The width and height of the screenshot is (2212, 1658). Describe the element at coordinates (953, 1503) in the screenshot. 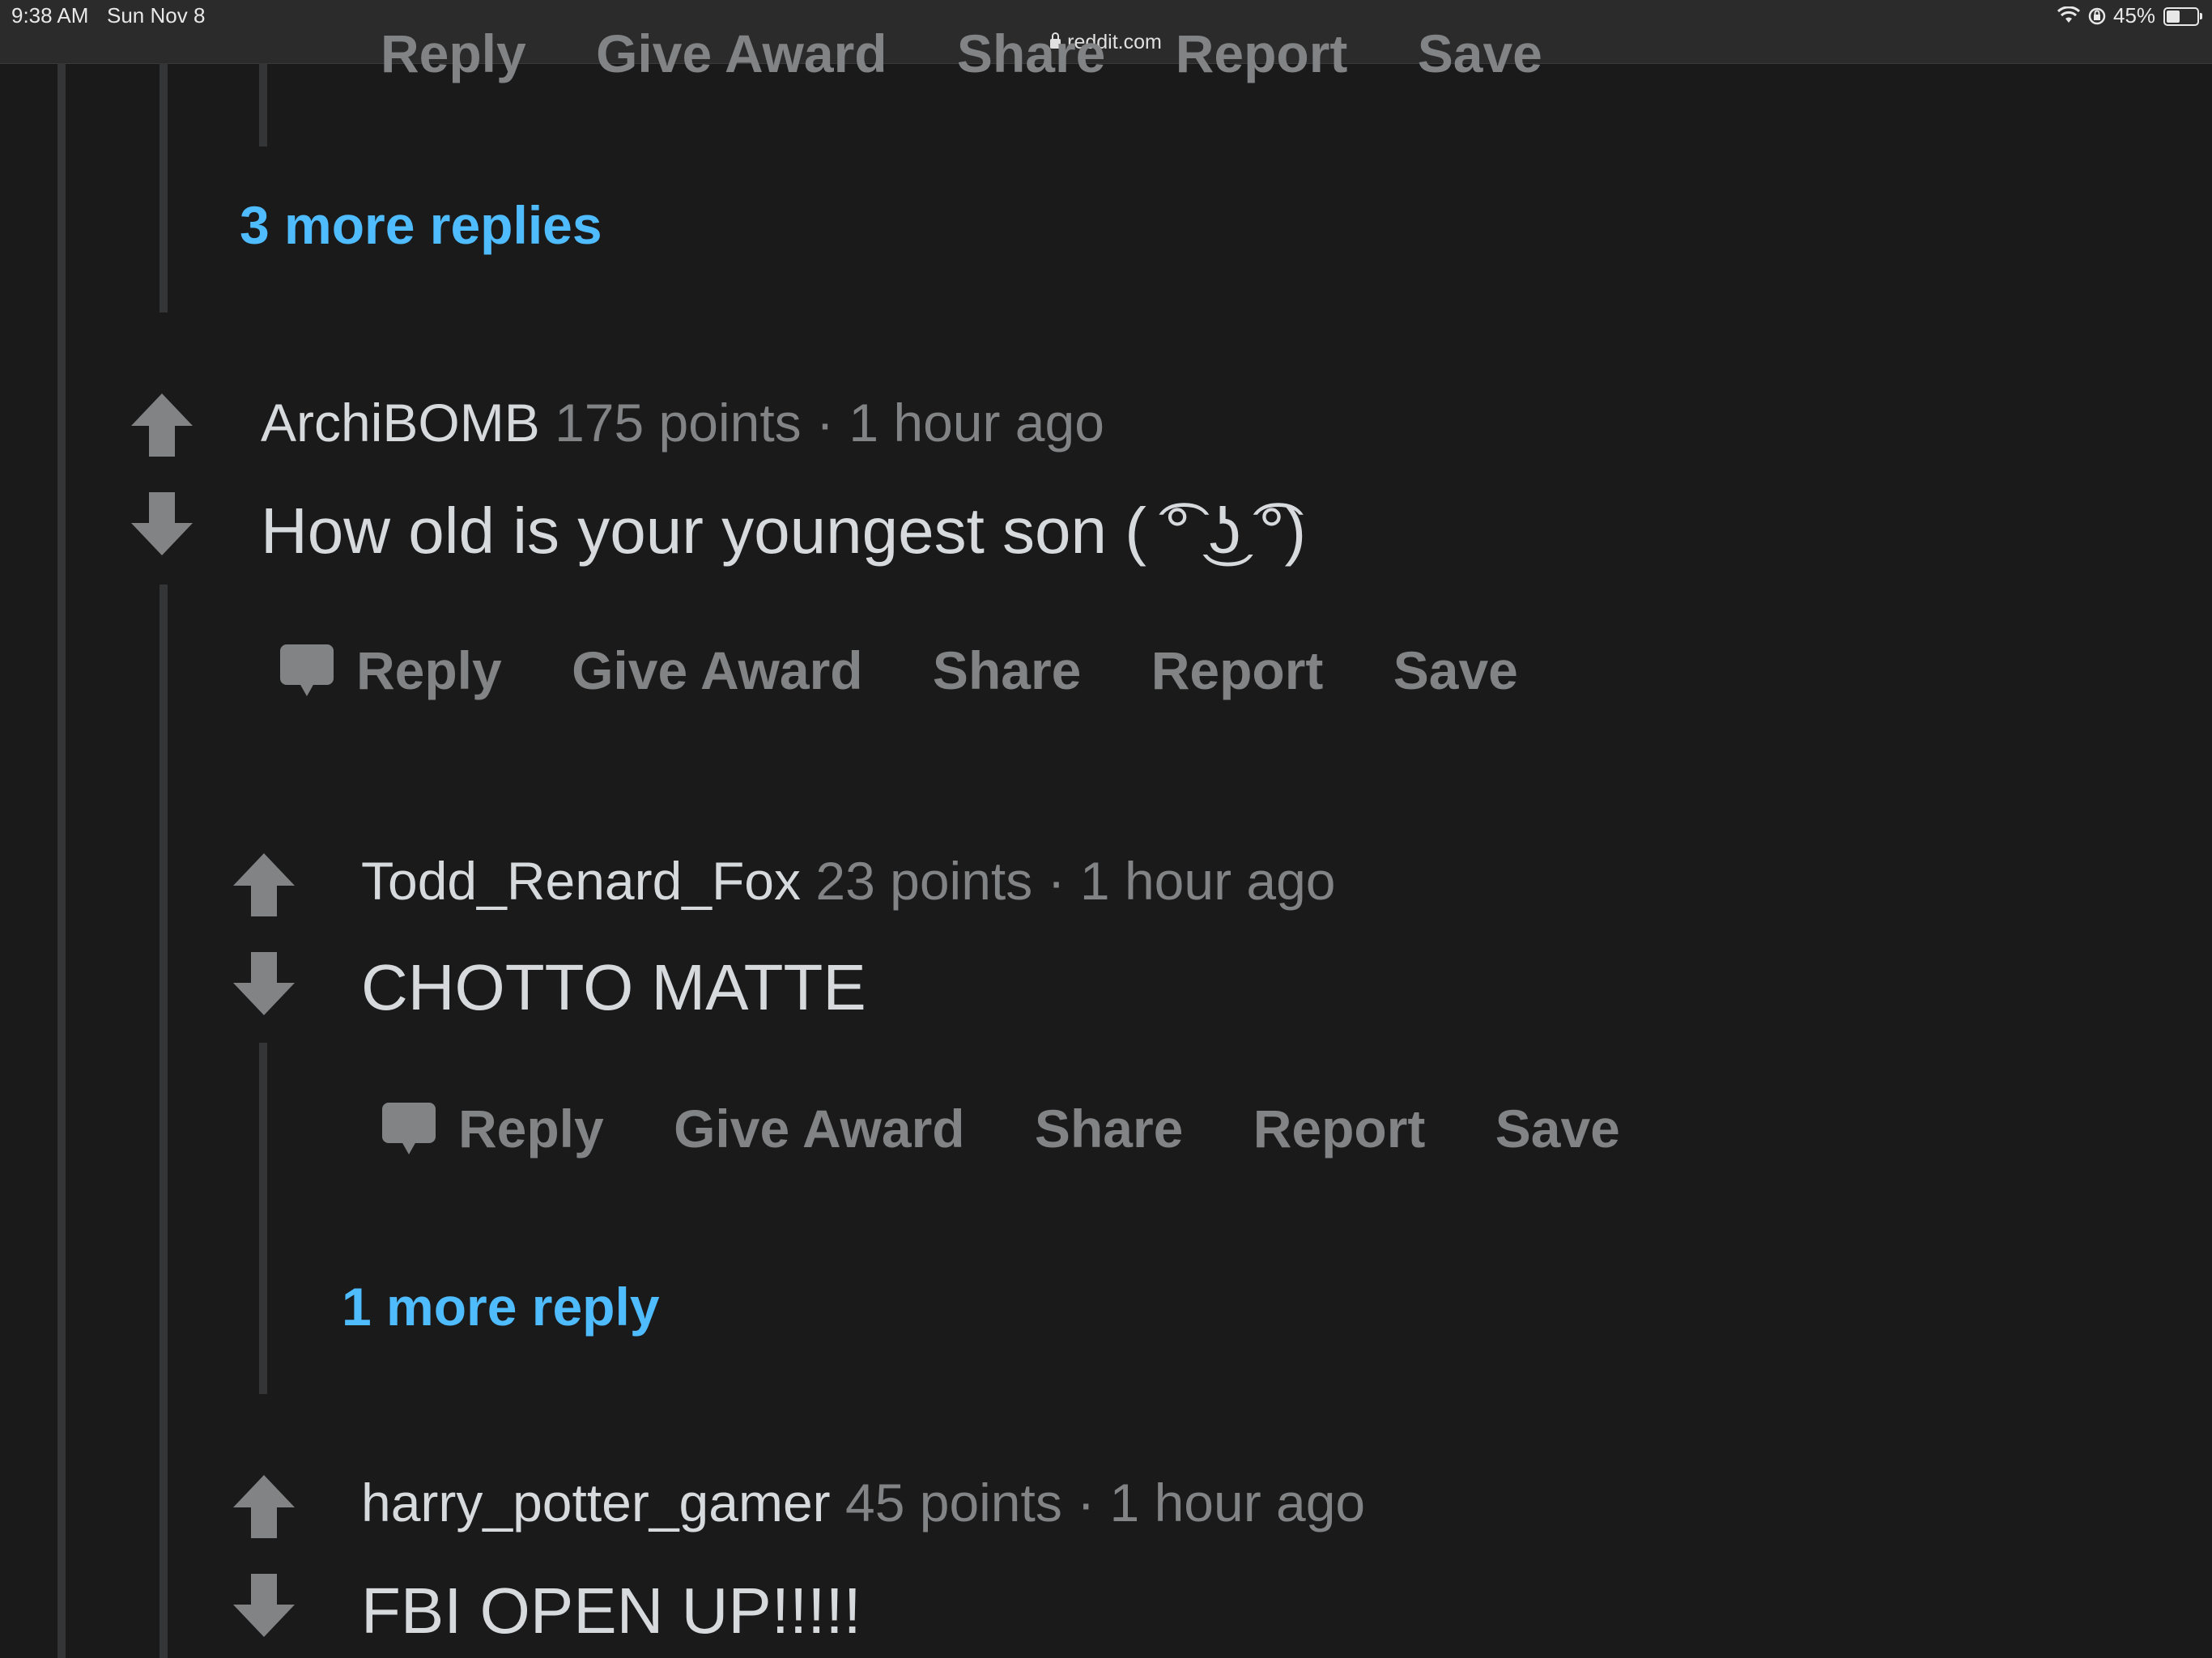

I see `comment-points: 45 points` at that location.